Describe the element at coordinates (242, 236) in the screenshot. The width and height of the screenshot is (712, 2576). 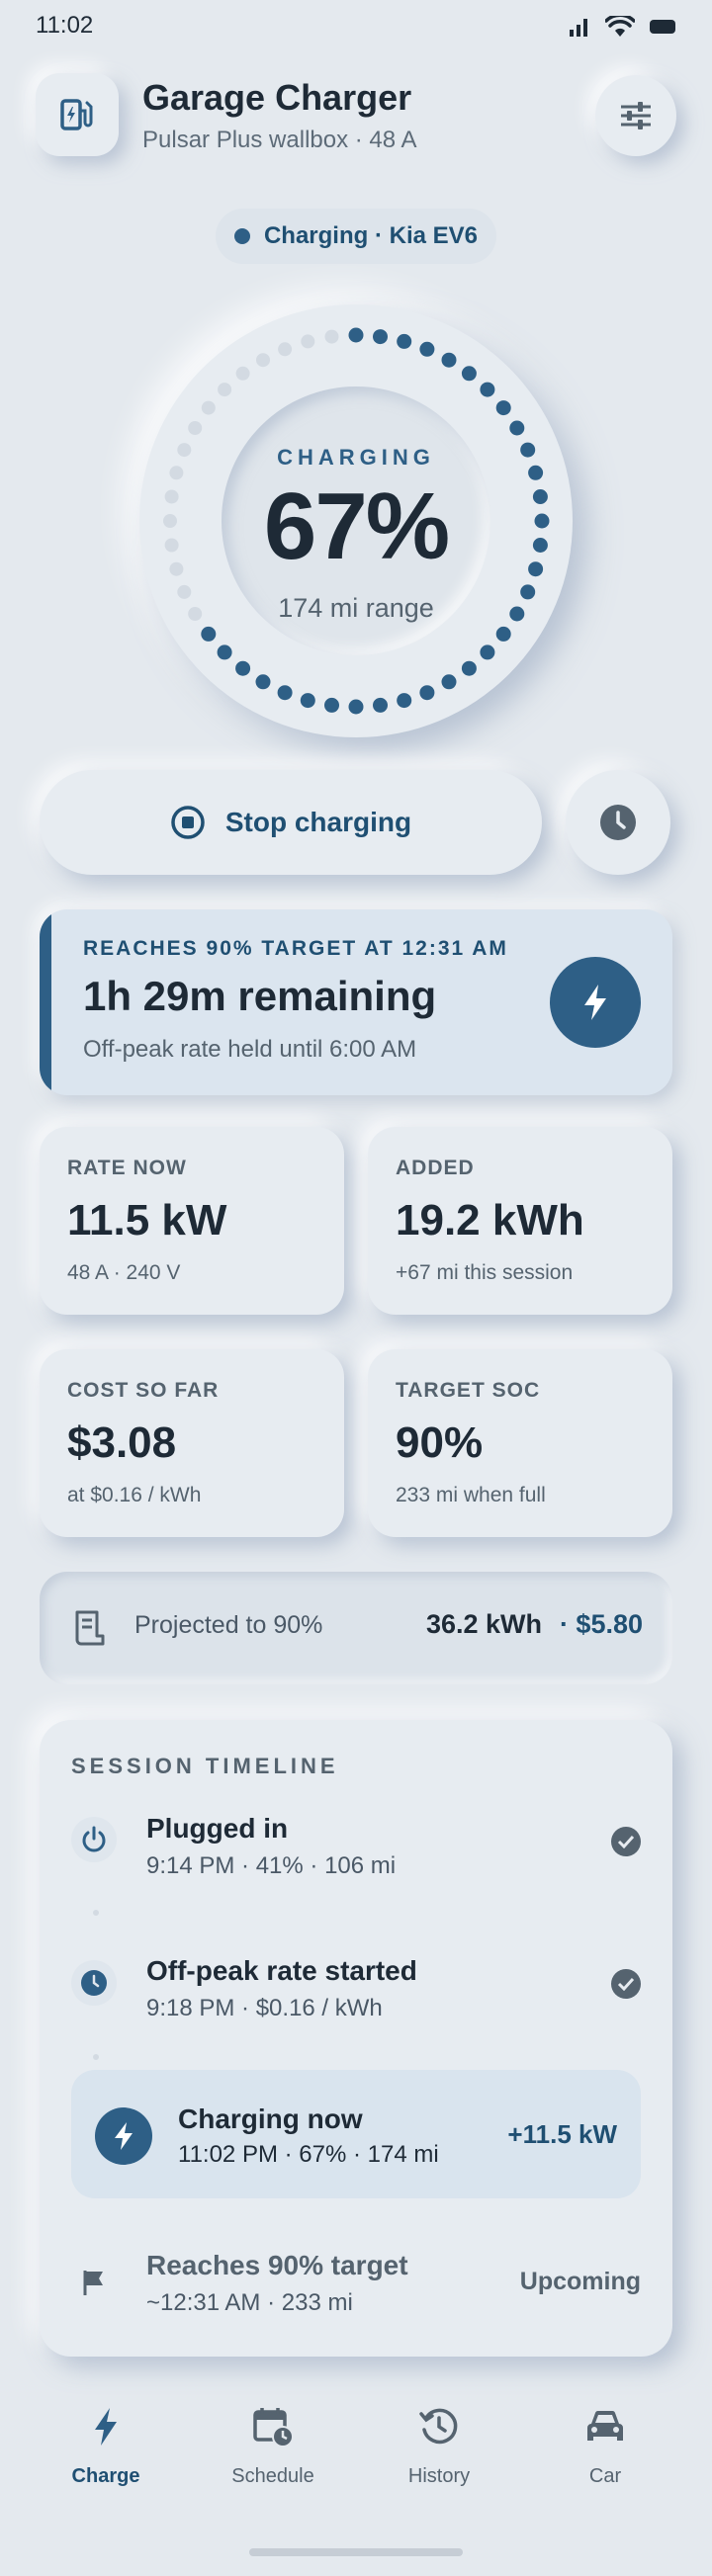
I see `status-dot` at that location.